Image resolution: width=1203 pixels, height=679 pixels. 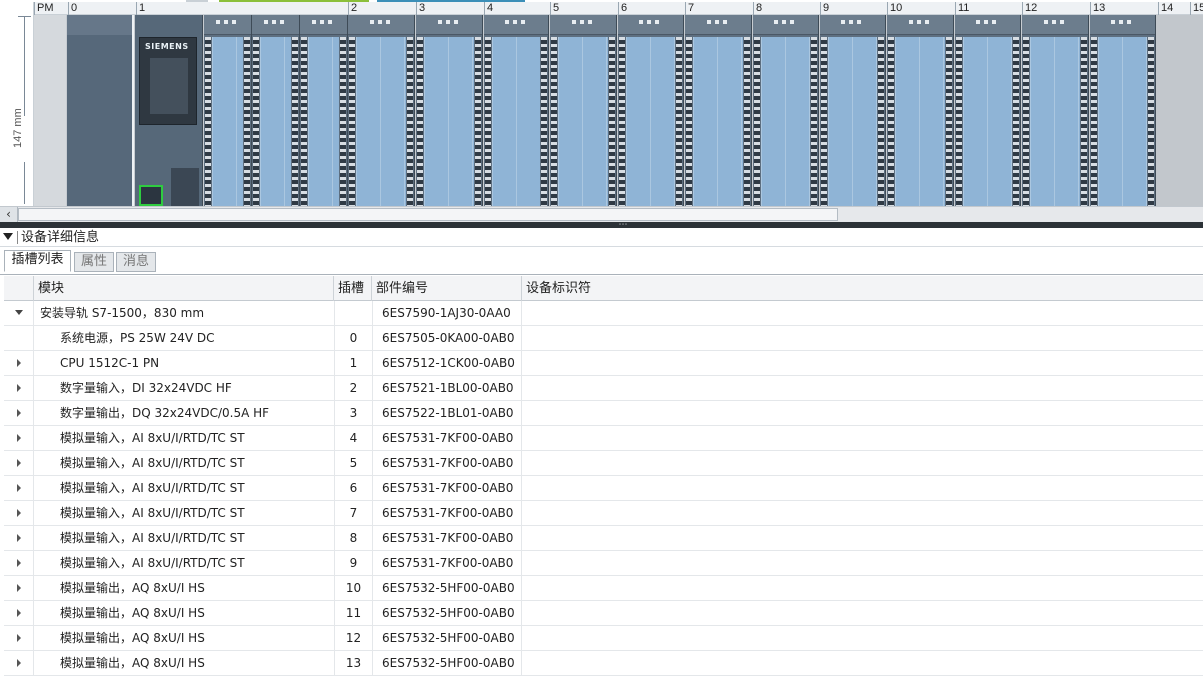 What do you see at coordinates (353, 288) in the screenshot?
I see `col-slot: 插槽` at bounding box center [353, 288].